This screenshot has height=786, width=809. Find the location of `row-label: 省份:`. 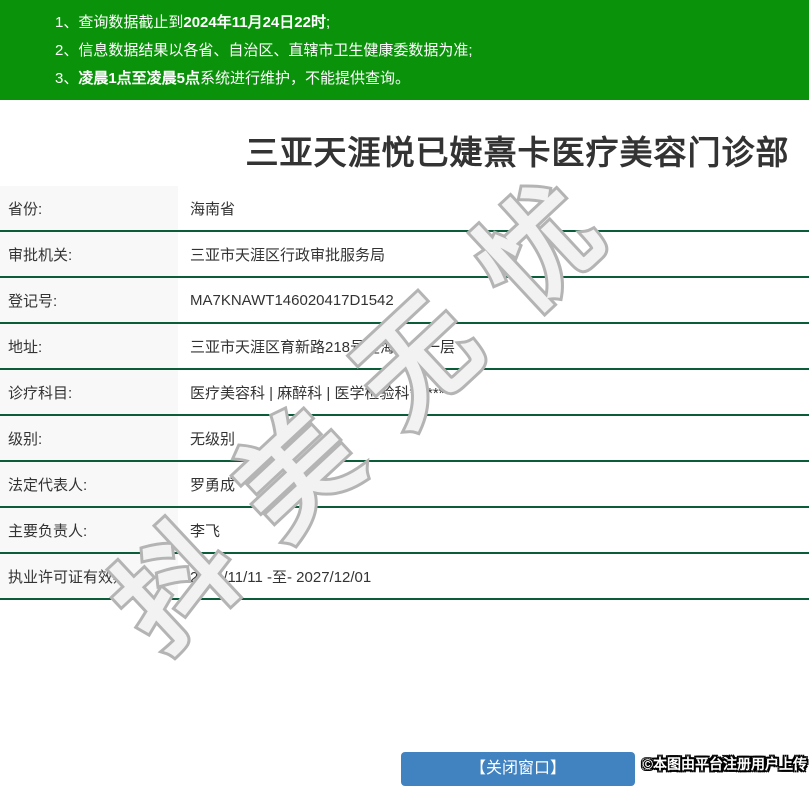

row-label: 省份: is located at coordinates (89, 208).